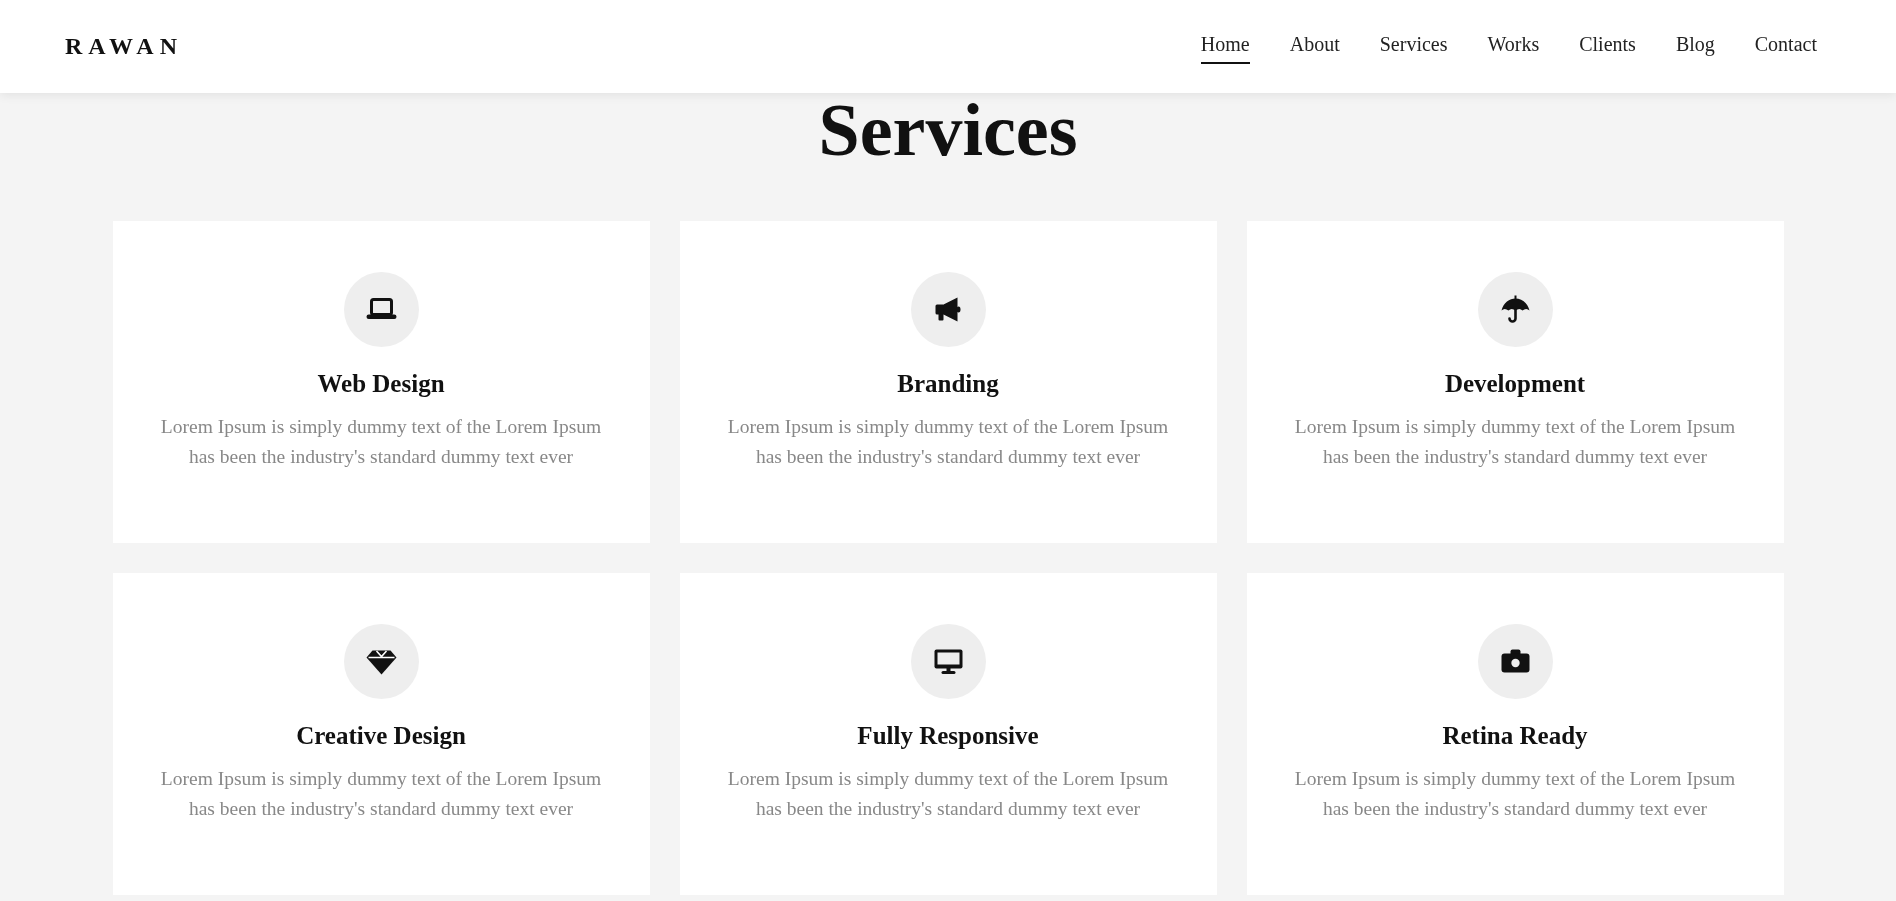  Describe the element at coordinates (1515, 661) in the screenshot. I see `camera-icon` at that location.